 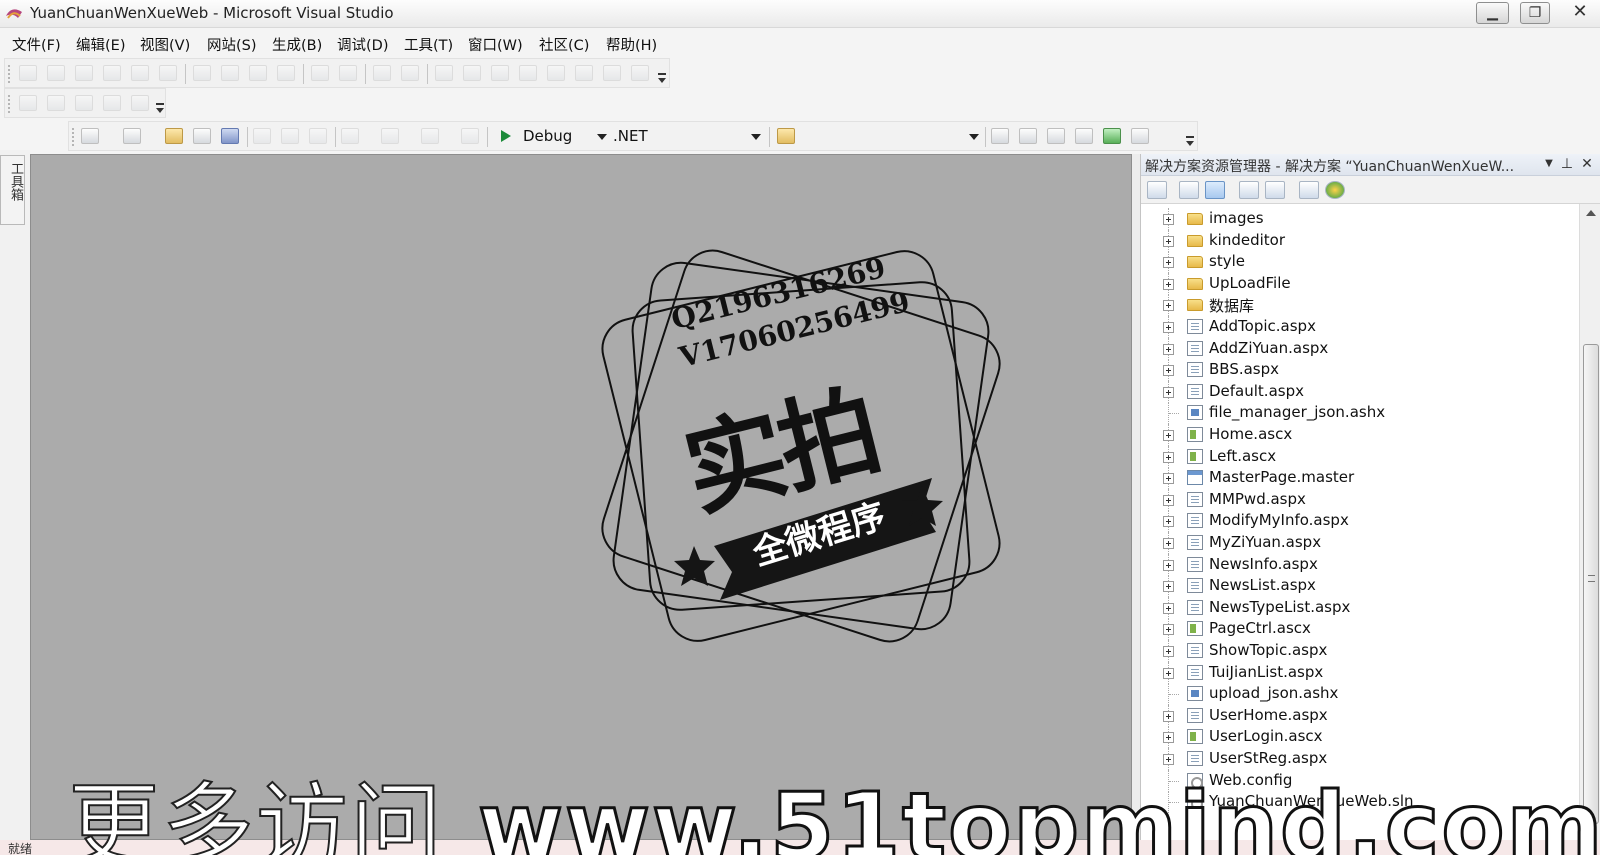 What do you see at coordinates (1360, 348) in the screenshot?
I see `tree-item: AddZiYuan.aspx` at bounding box center [1360, 348].